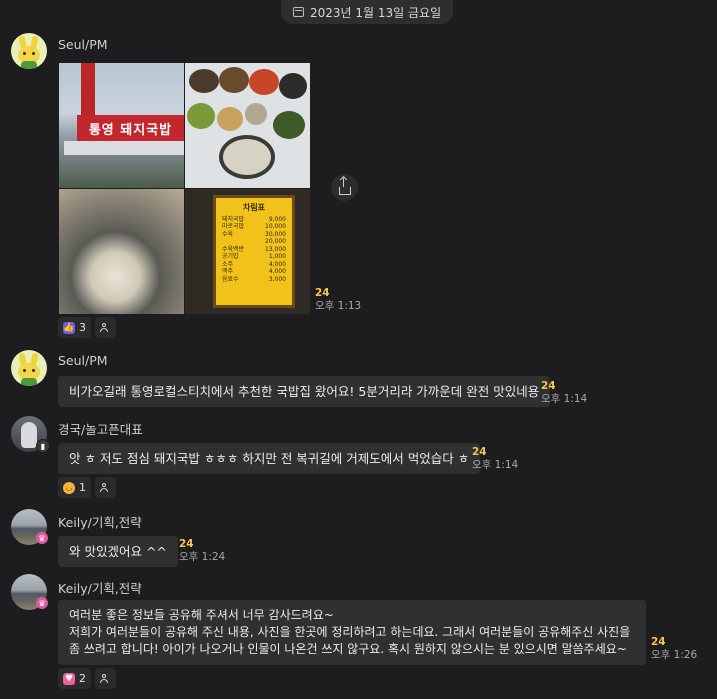  Describe the element at coordinates (69, 327) in the screenshot. I see `thumbs-up-icon: 👍` at that location.